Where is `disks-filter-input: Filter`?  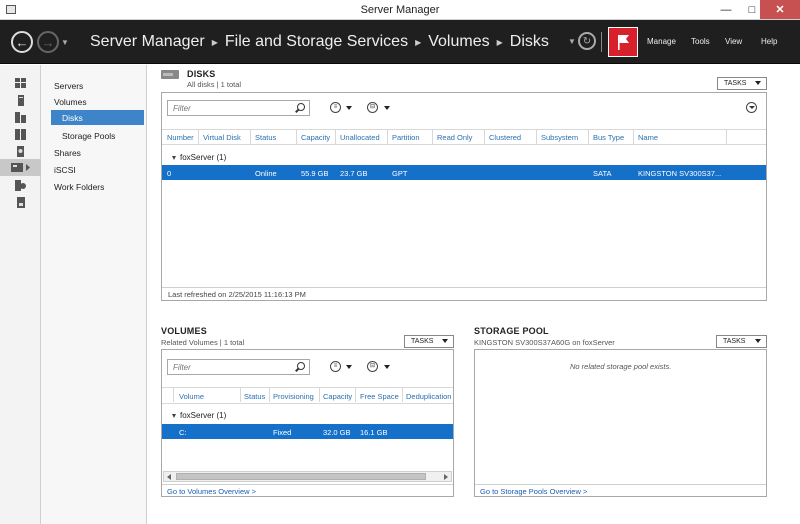 disks-filter-input: Filter is located at coordinates (238, 108).